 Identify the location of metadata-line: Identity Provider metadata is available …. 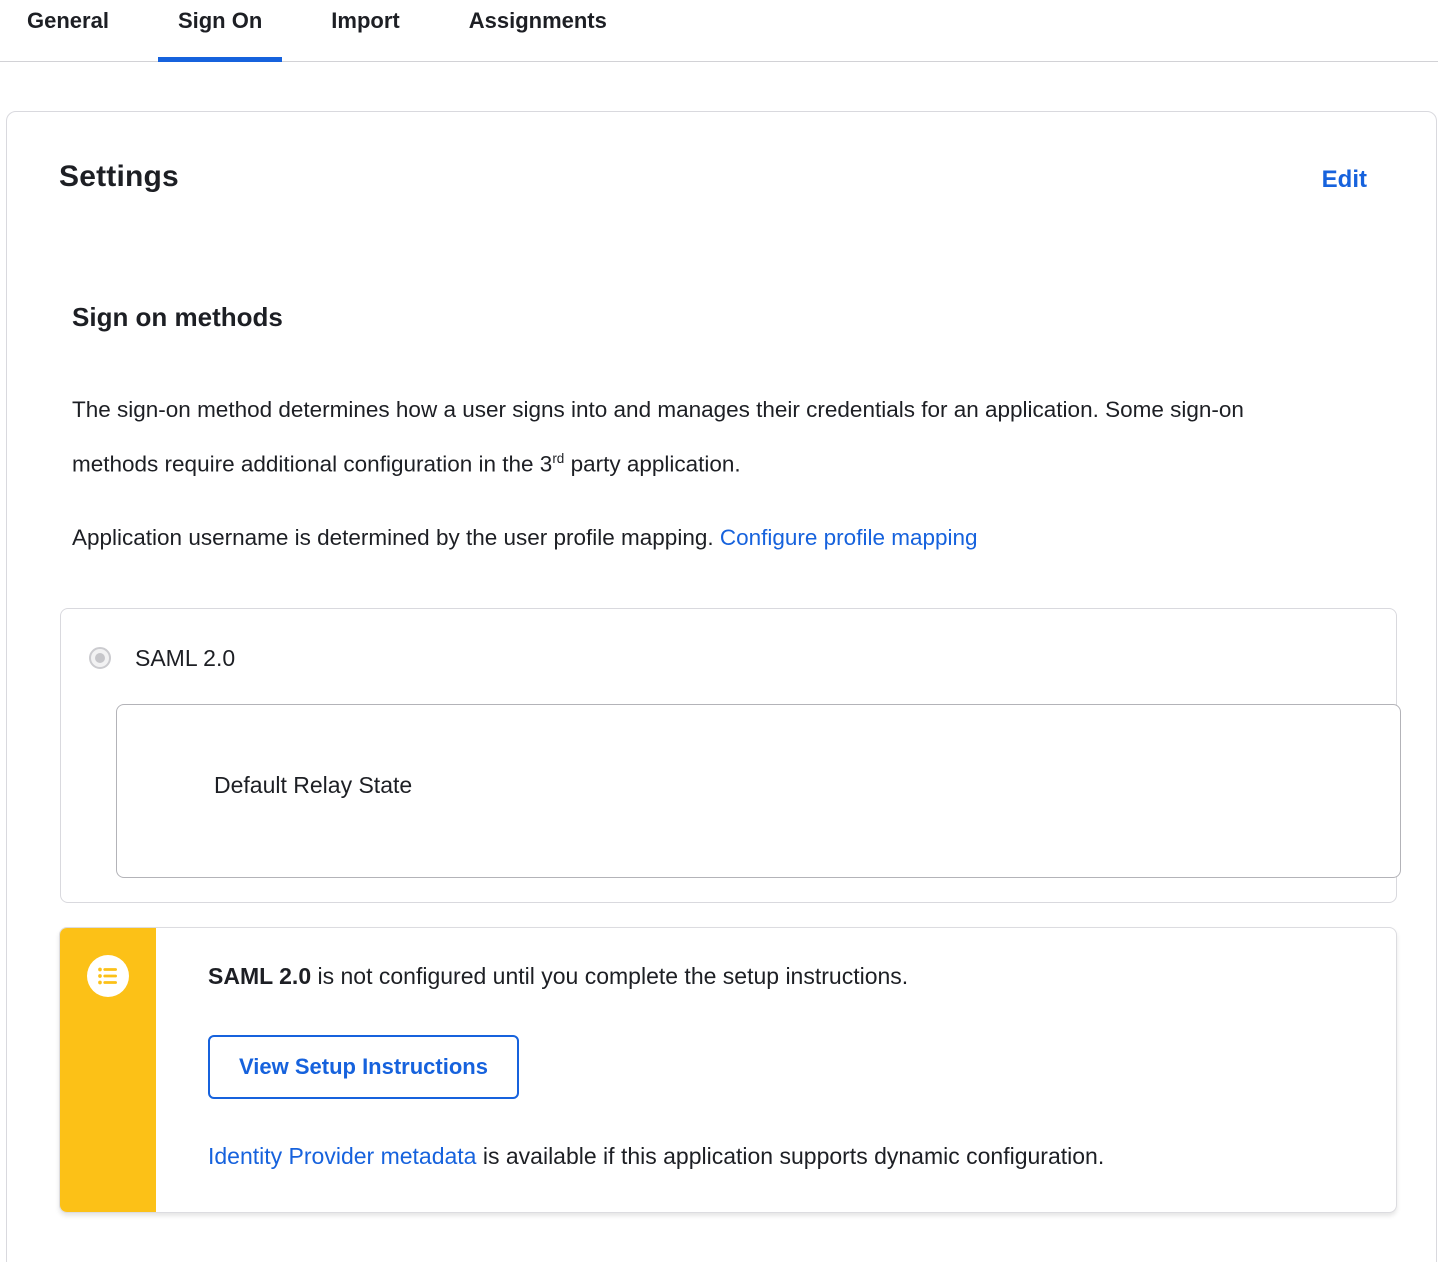
(782, 1156).